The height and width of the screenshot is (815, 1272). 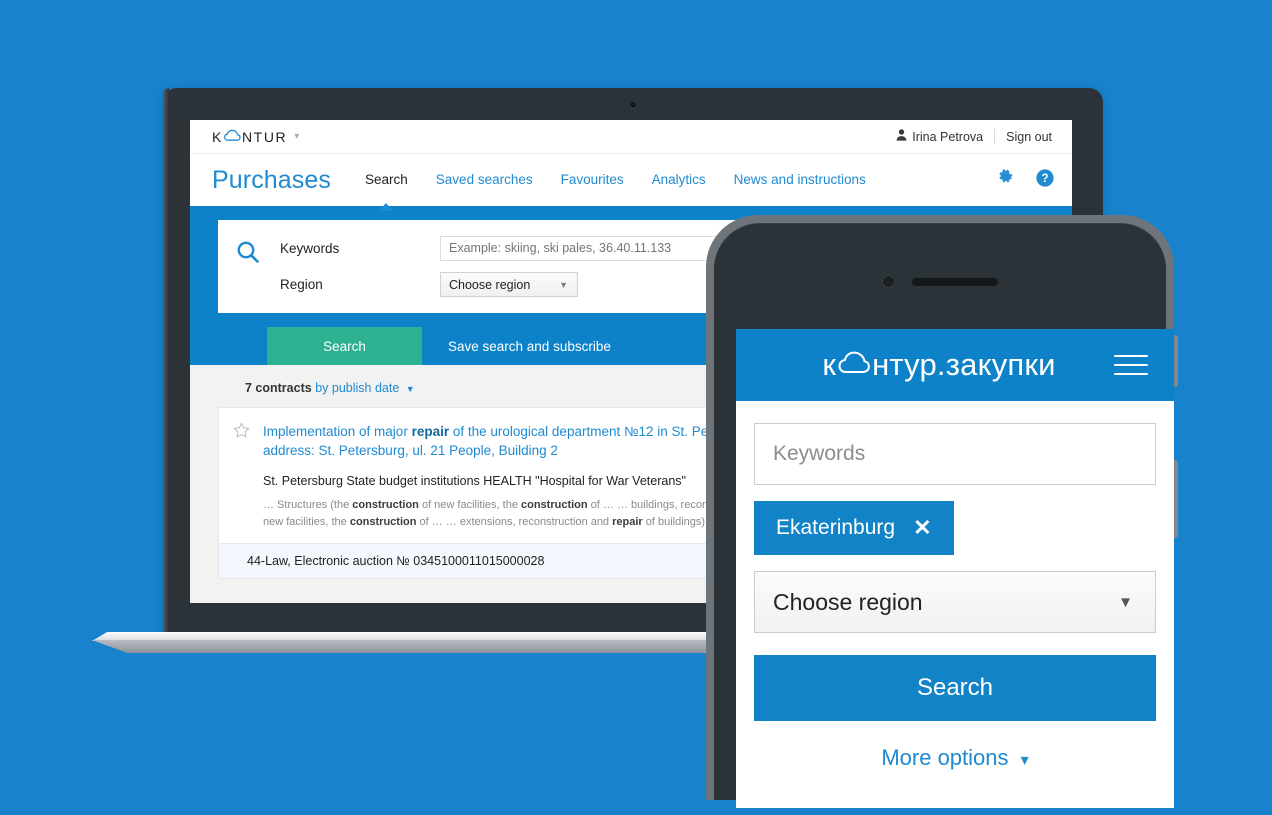 I want to click on kontur-logo-text-after: NTUR, so click(x=264, y=136).